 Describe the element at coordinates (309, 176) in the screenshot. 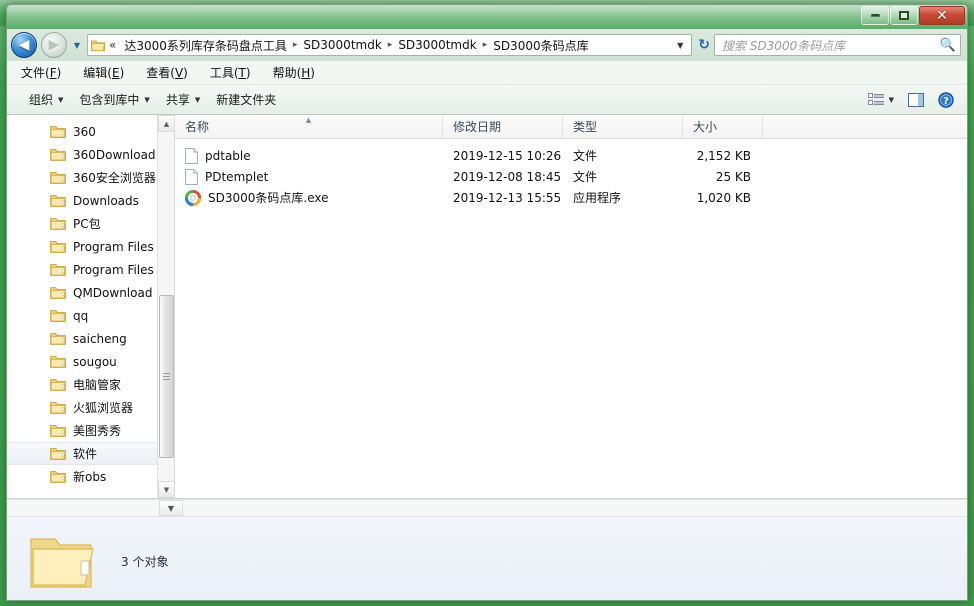

I see `file-name-cell: PDtemplet` at that location.